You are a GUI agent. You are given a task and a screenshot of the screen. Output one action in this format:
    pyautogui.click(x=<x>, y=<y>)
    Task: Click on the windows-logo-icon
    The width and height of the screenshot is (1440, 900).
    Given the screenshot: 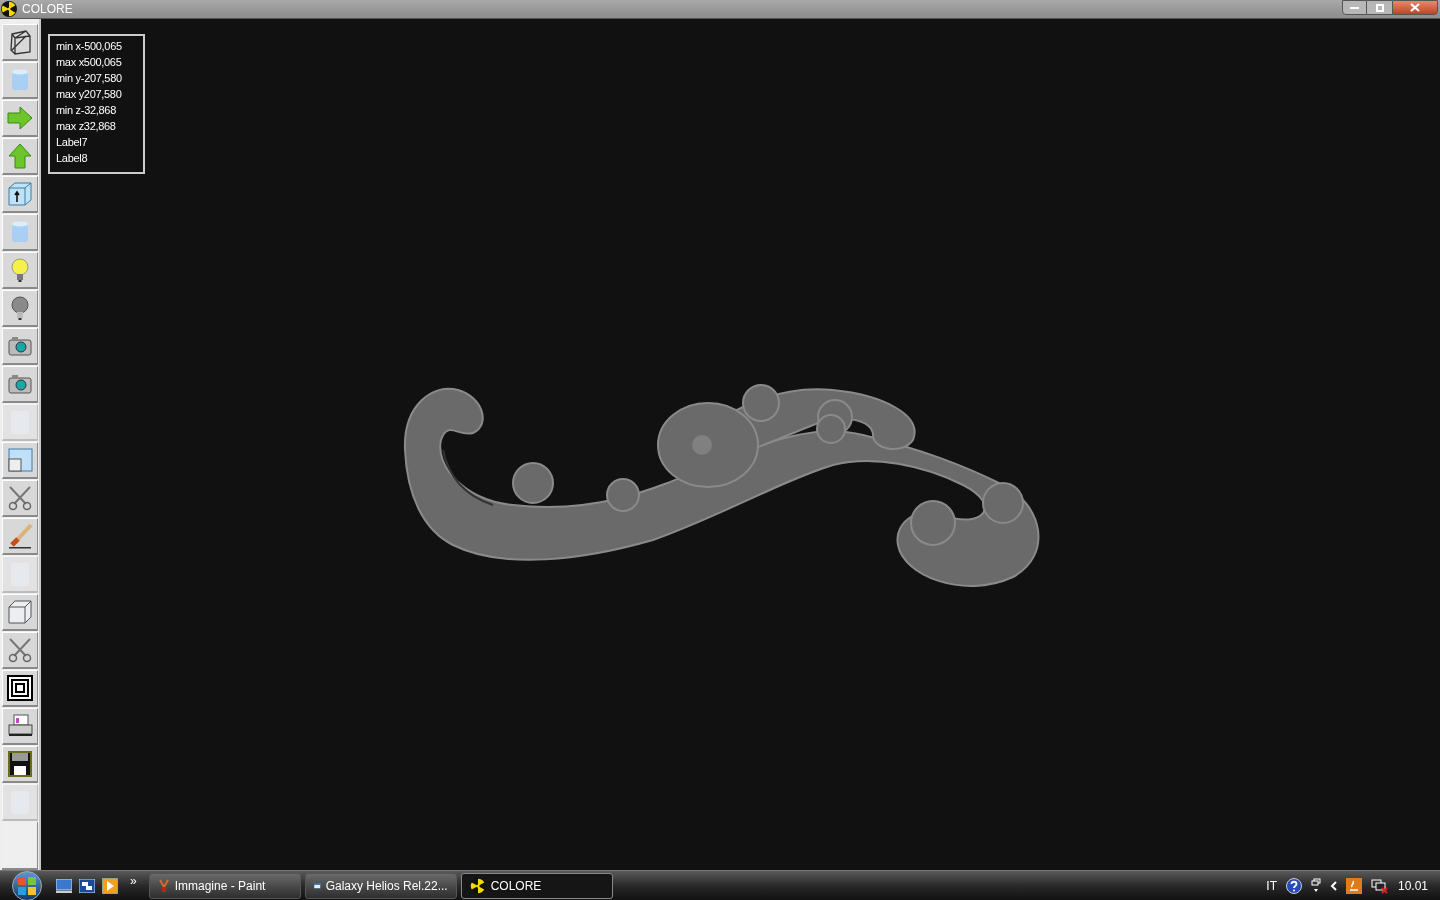 What is the action you would take?
    pyautogui.click(x=27, y=885)
    